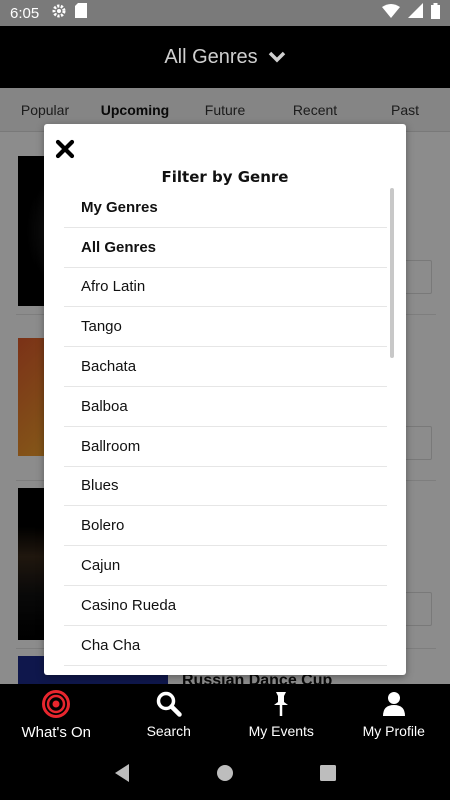 Image resolution: width=450 pixels, height=800 pixels. What do you see at coordinates (225, 367) in the screenshot?
I see `genre-item-bachata: Bachata` at bounding box center [225, 367].